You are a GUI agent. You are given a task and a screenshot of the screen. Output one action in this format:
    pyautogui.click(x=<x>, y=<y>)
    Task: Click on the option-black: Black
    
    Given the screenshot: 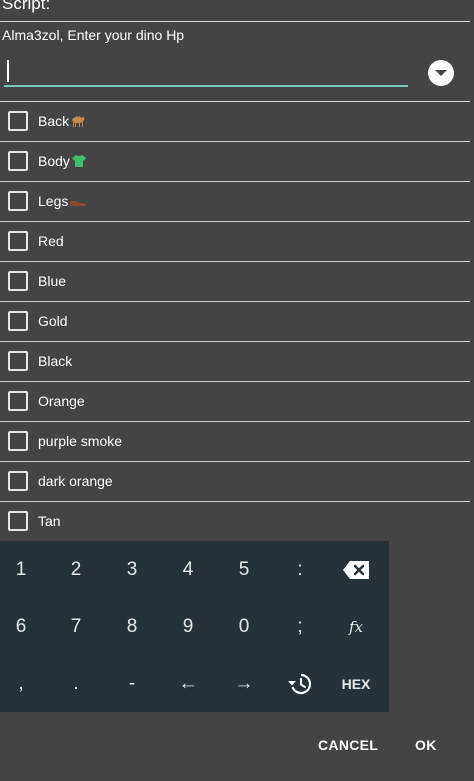 What is the action you would take?
    pyautogui.click(x=235, y=362)
    